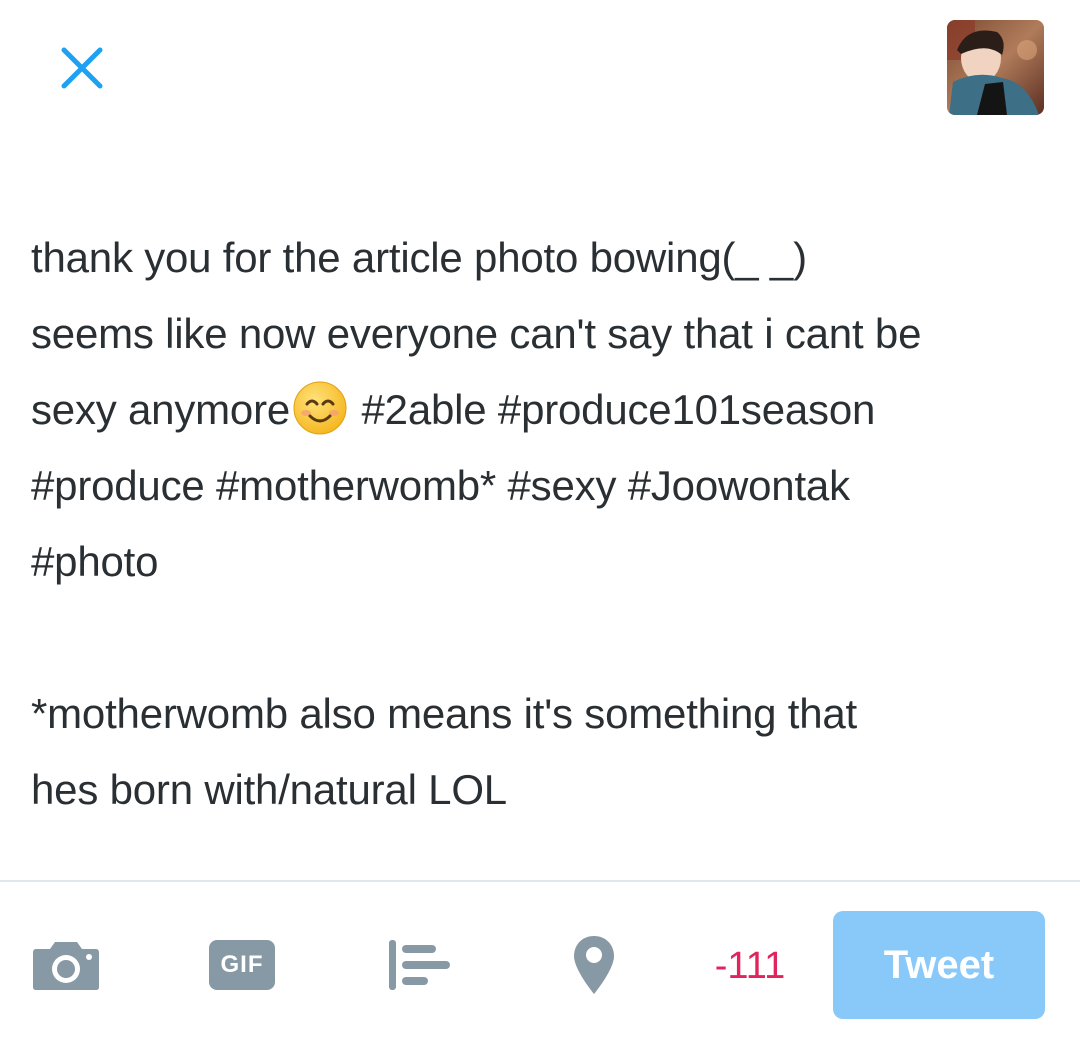  I want to click on location-button, so click(594, 965).